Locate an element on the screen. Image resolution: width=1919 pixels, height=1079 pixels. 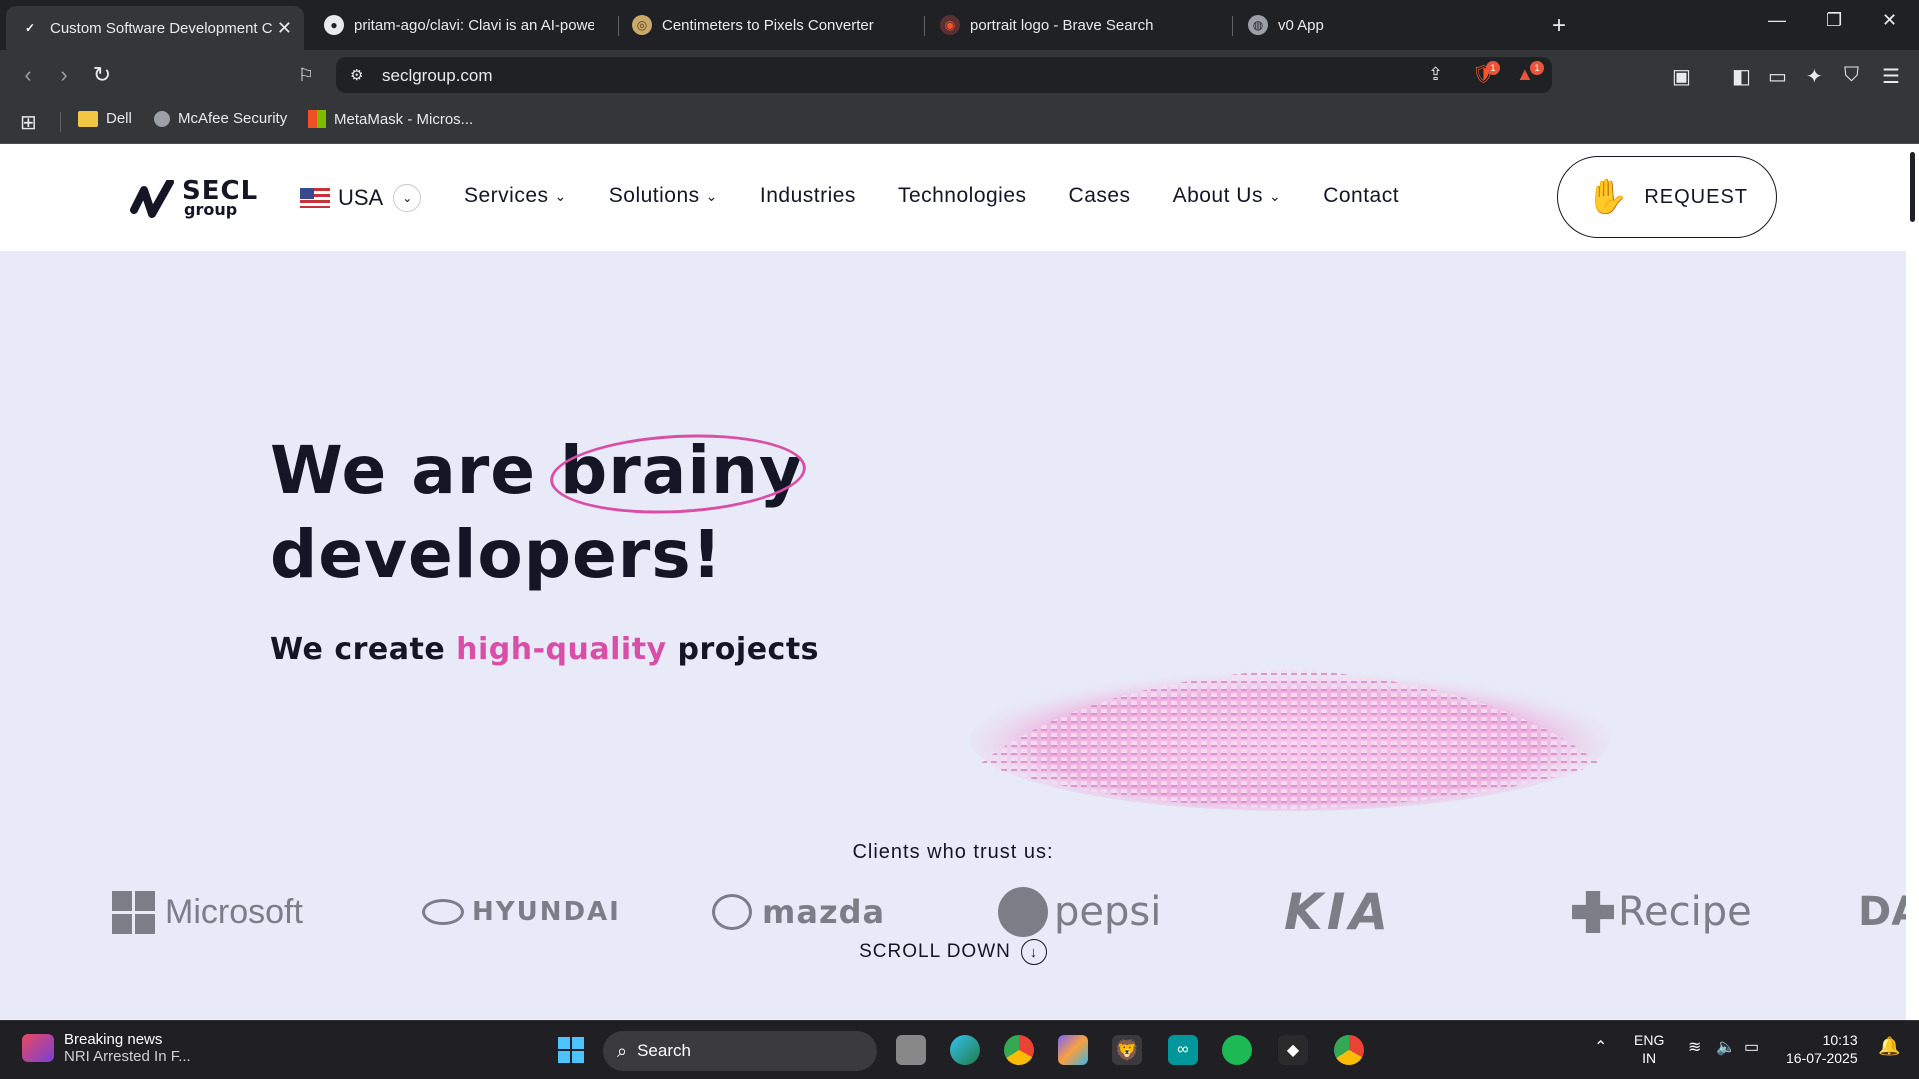
client-name: mazda is located at coordinates (824, 912).